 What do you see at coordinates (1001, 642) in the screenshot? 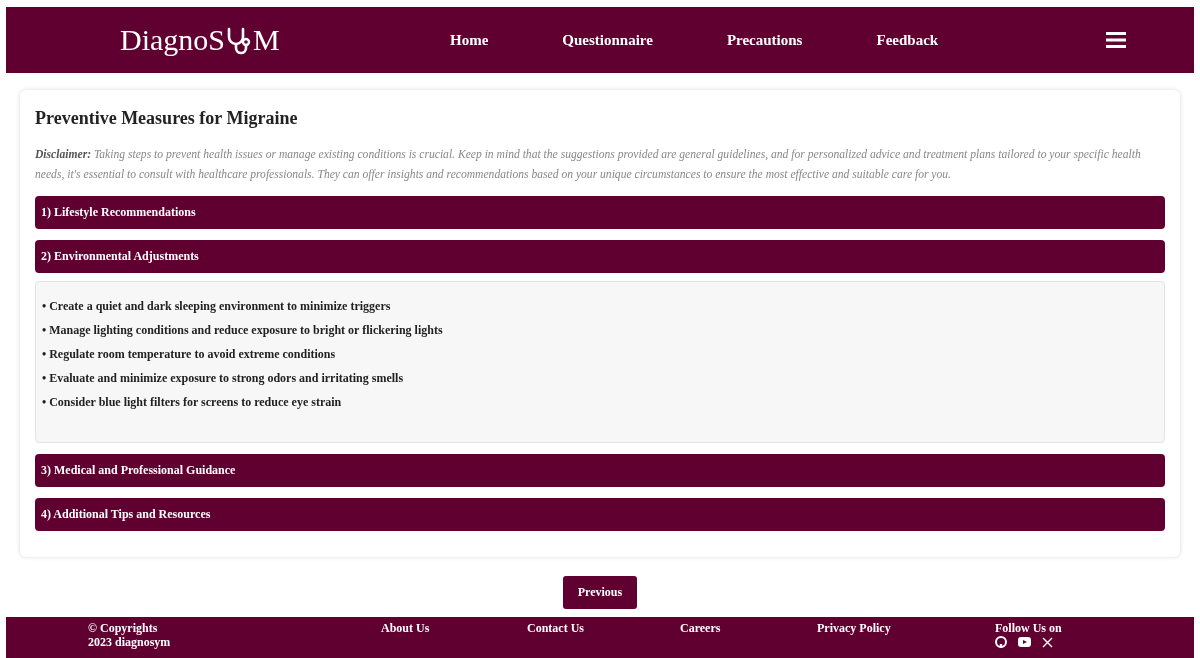
I see `github-icon` at bounding box center [1001, 642].